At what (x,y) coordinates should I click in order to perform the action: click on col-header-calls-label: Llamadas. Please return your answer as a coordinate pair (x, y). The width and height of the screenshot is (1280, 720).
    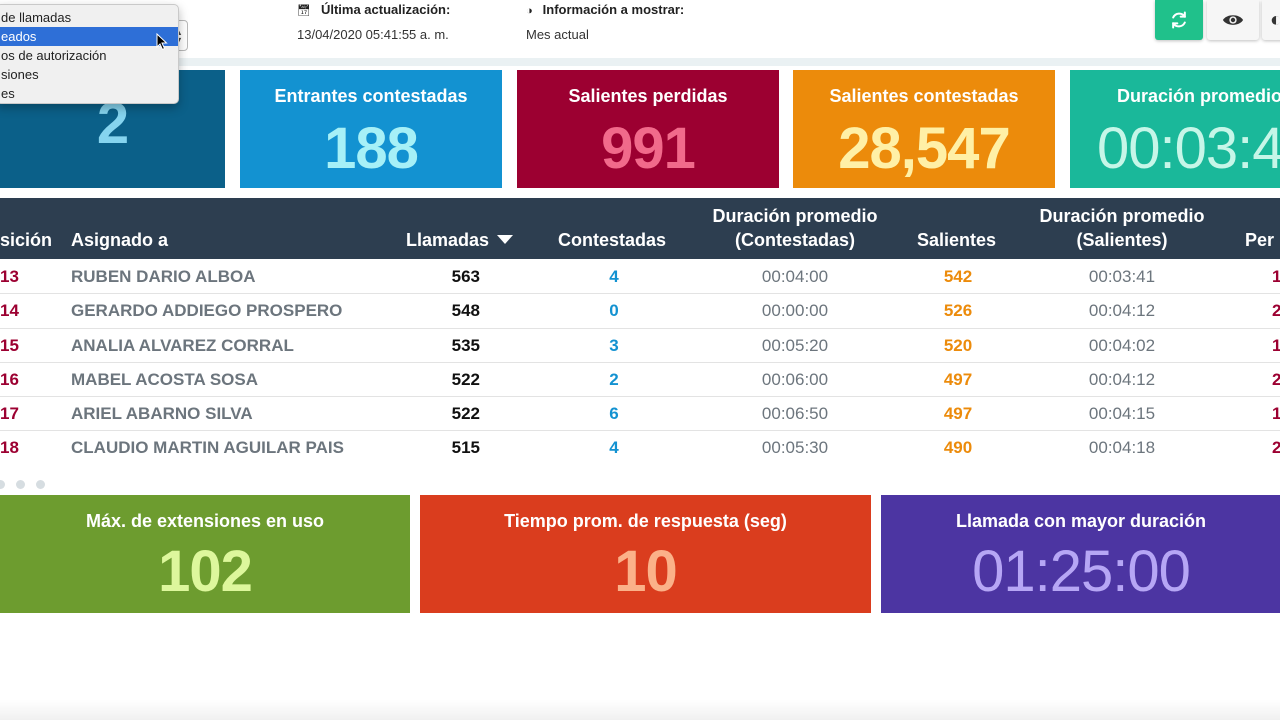
    Looking at the image, I should click on (448, 240).